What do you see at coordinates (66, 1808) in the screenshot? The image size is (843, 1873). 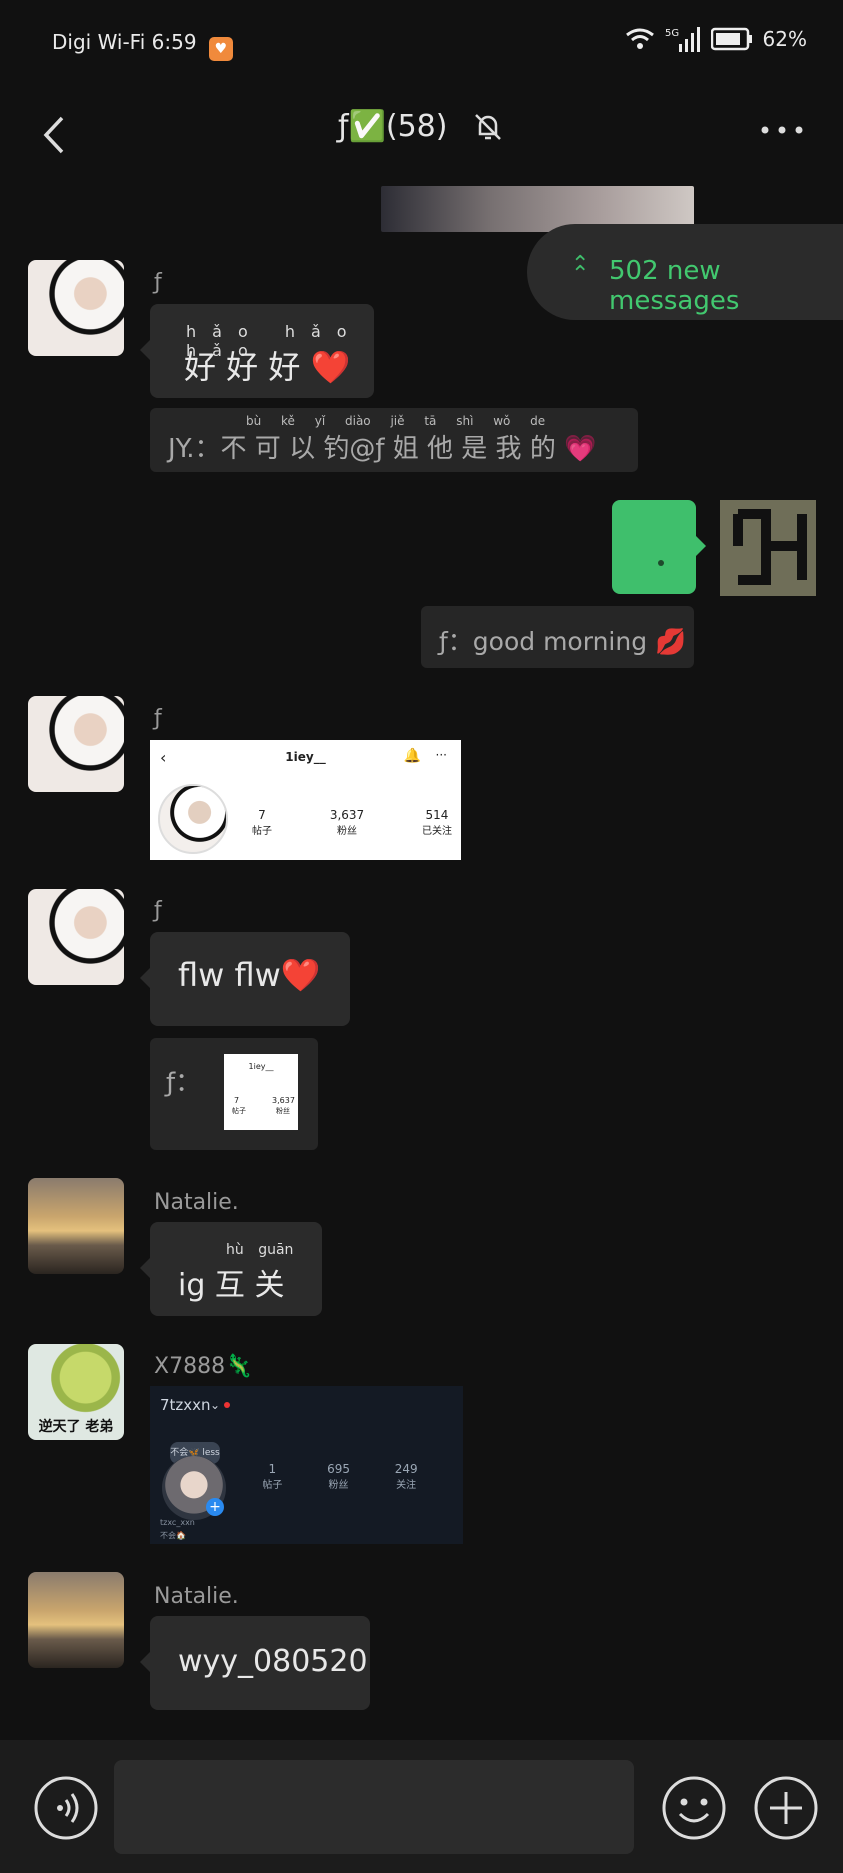 I see `voice-input-icon` at bounding box center [66, 1808].